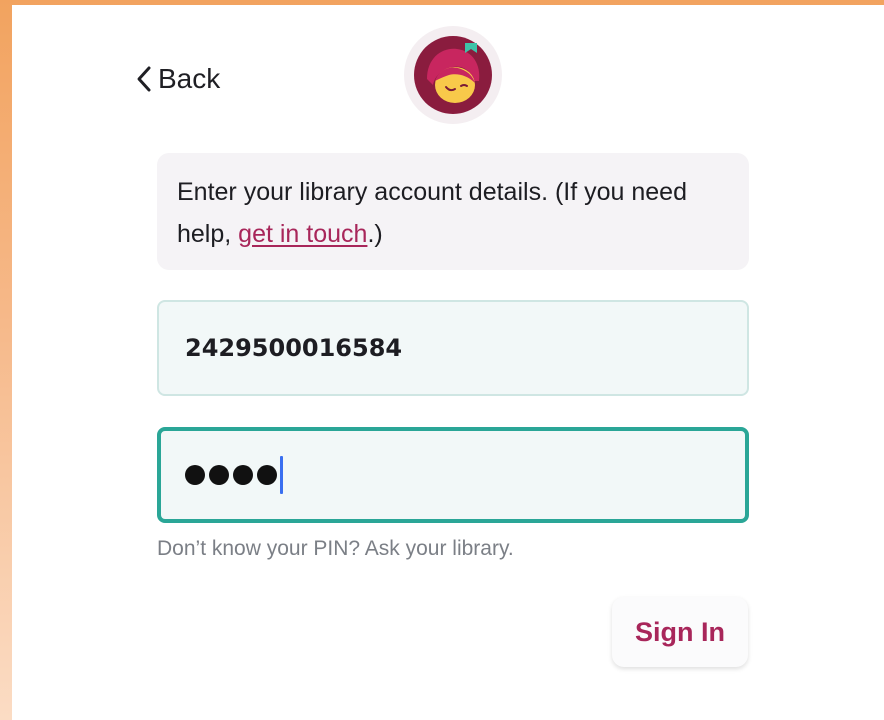 The image size is (884, 720). Describe the element at coordinates (281, 475) in the screenshot. I see `text-cursor` at that location.